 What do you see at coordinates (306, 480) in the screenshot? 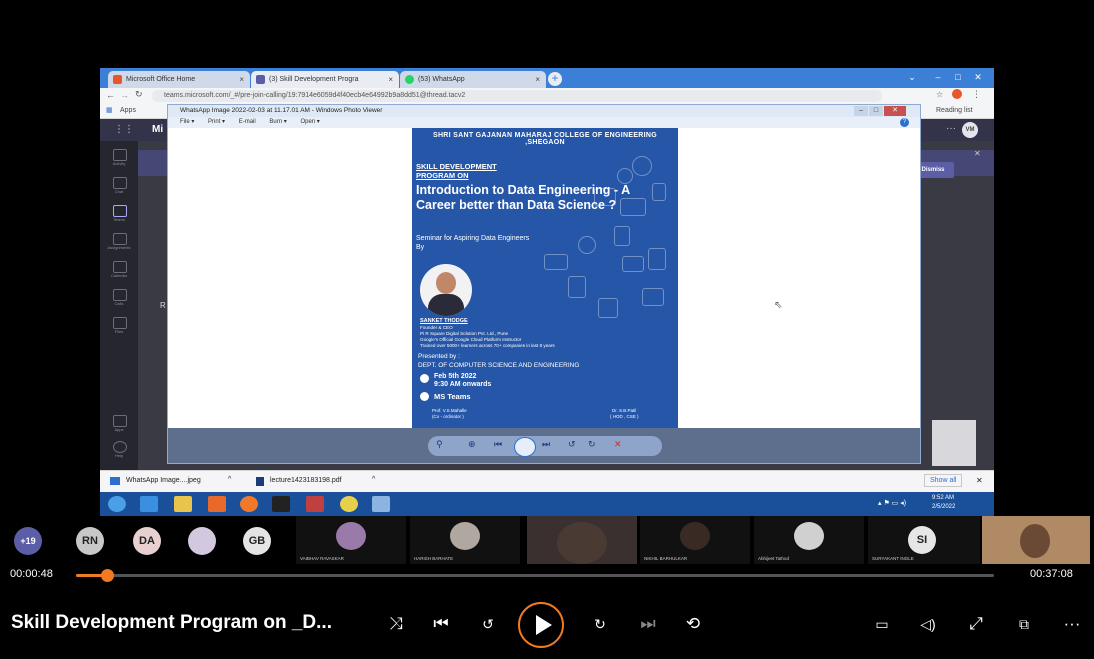
I see `download-item-pdf: lecture1423183198.pdf` at bounding box center [306, 480].